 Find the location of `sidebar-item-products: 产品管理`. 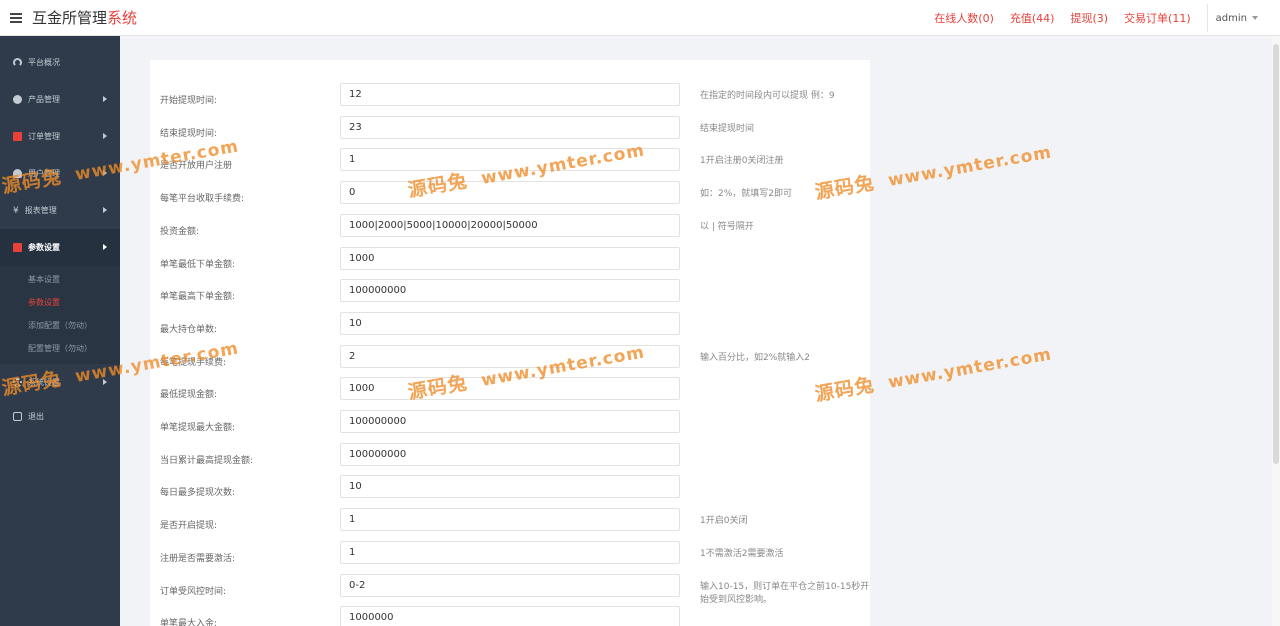

sidebar-item-products: 产品管理 is located at coordinates (60, 99).